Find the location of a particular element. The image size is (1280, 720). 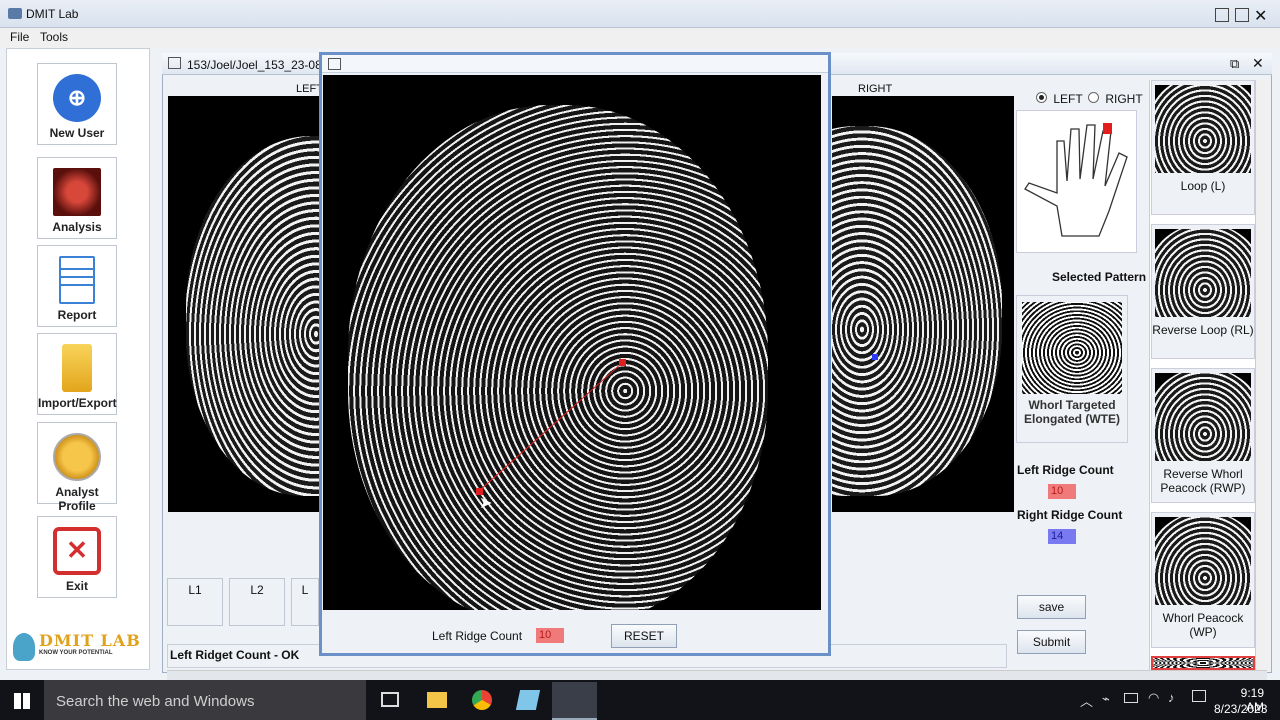

restore-icon: ⧉ is located at coordinates (1234, 64).